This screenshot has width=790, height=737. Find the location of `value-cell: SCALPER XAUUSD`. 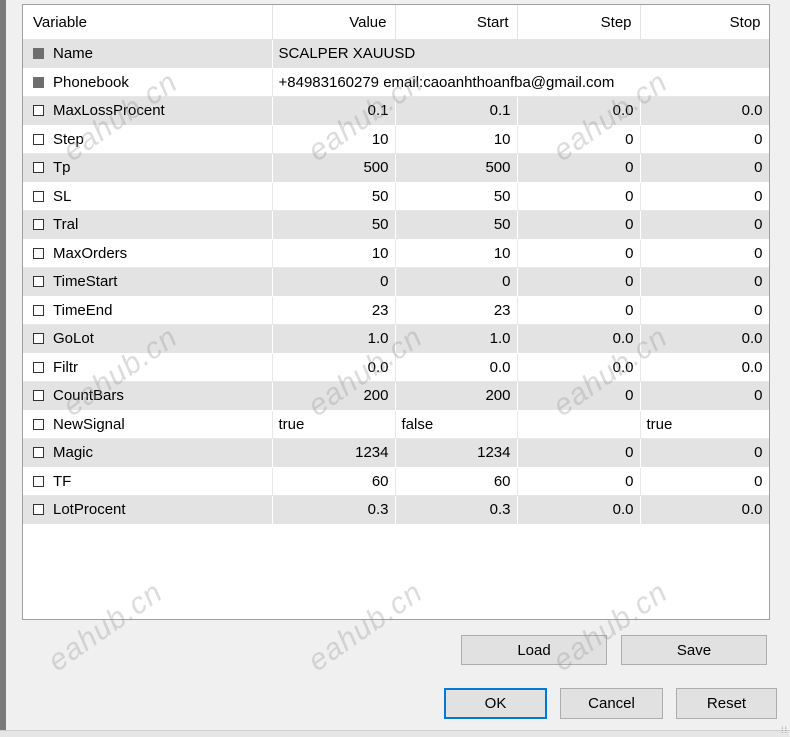

value-cell: SCALPER XAUUSD is located at coordinates (520, 54).